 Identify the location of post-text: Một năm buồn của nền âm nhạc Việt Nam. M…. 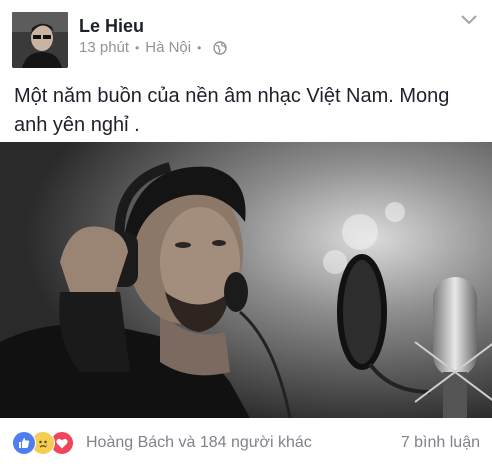
(232, 110).